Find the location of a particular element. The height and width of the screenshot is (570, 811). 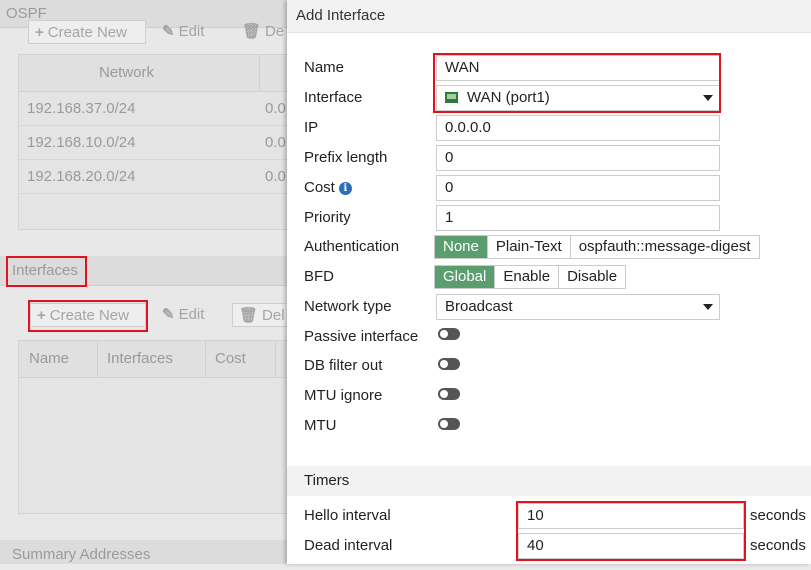

db-filter-out-label: DB filter out is located at coordinates (343, 365).